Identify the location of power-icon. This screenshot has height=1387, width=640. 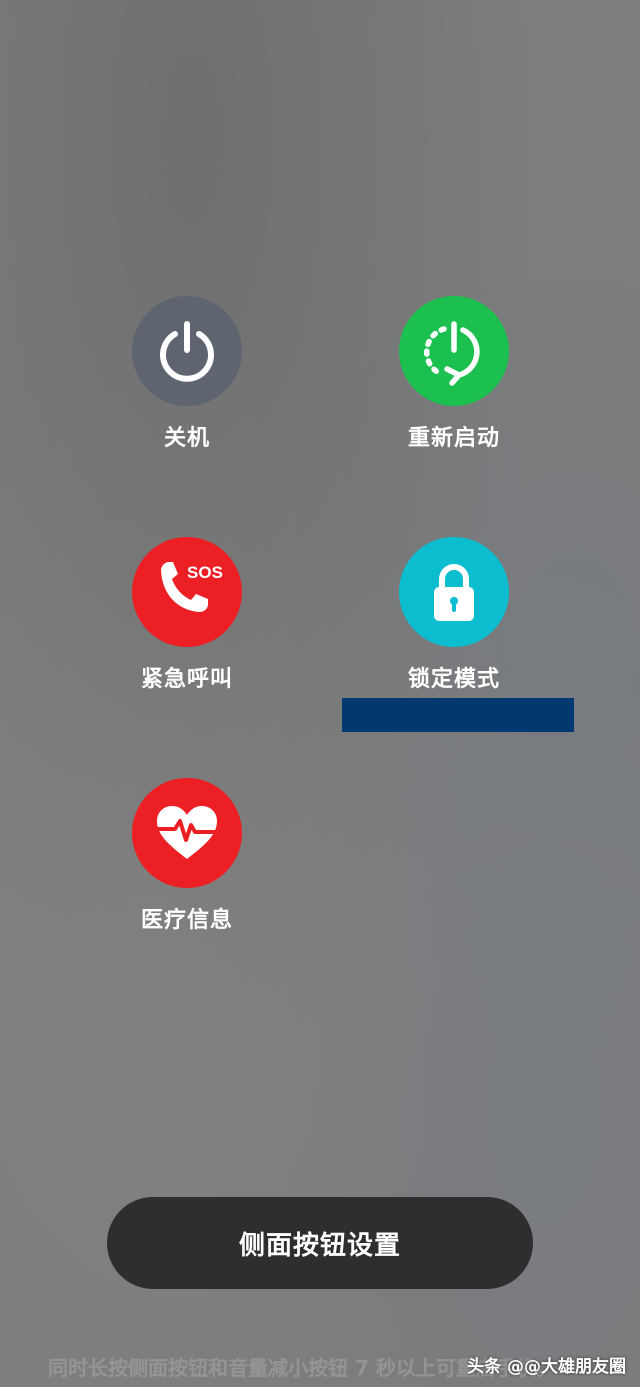
(187, 351).